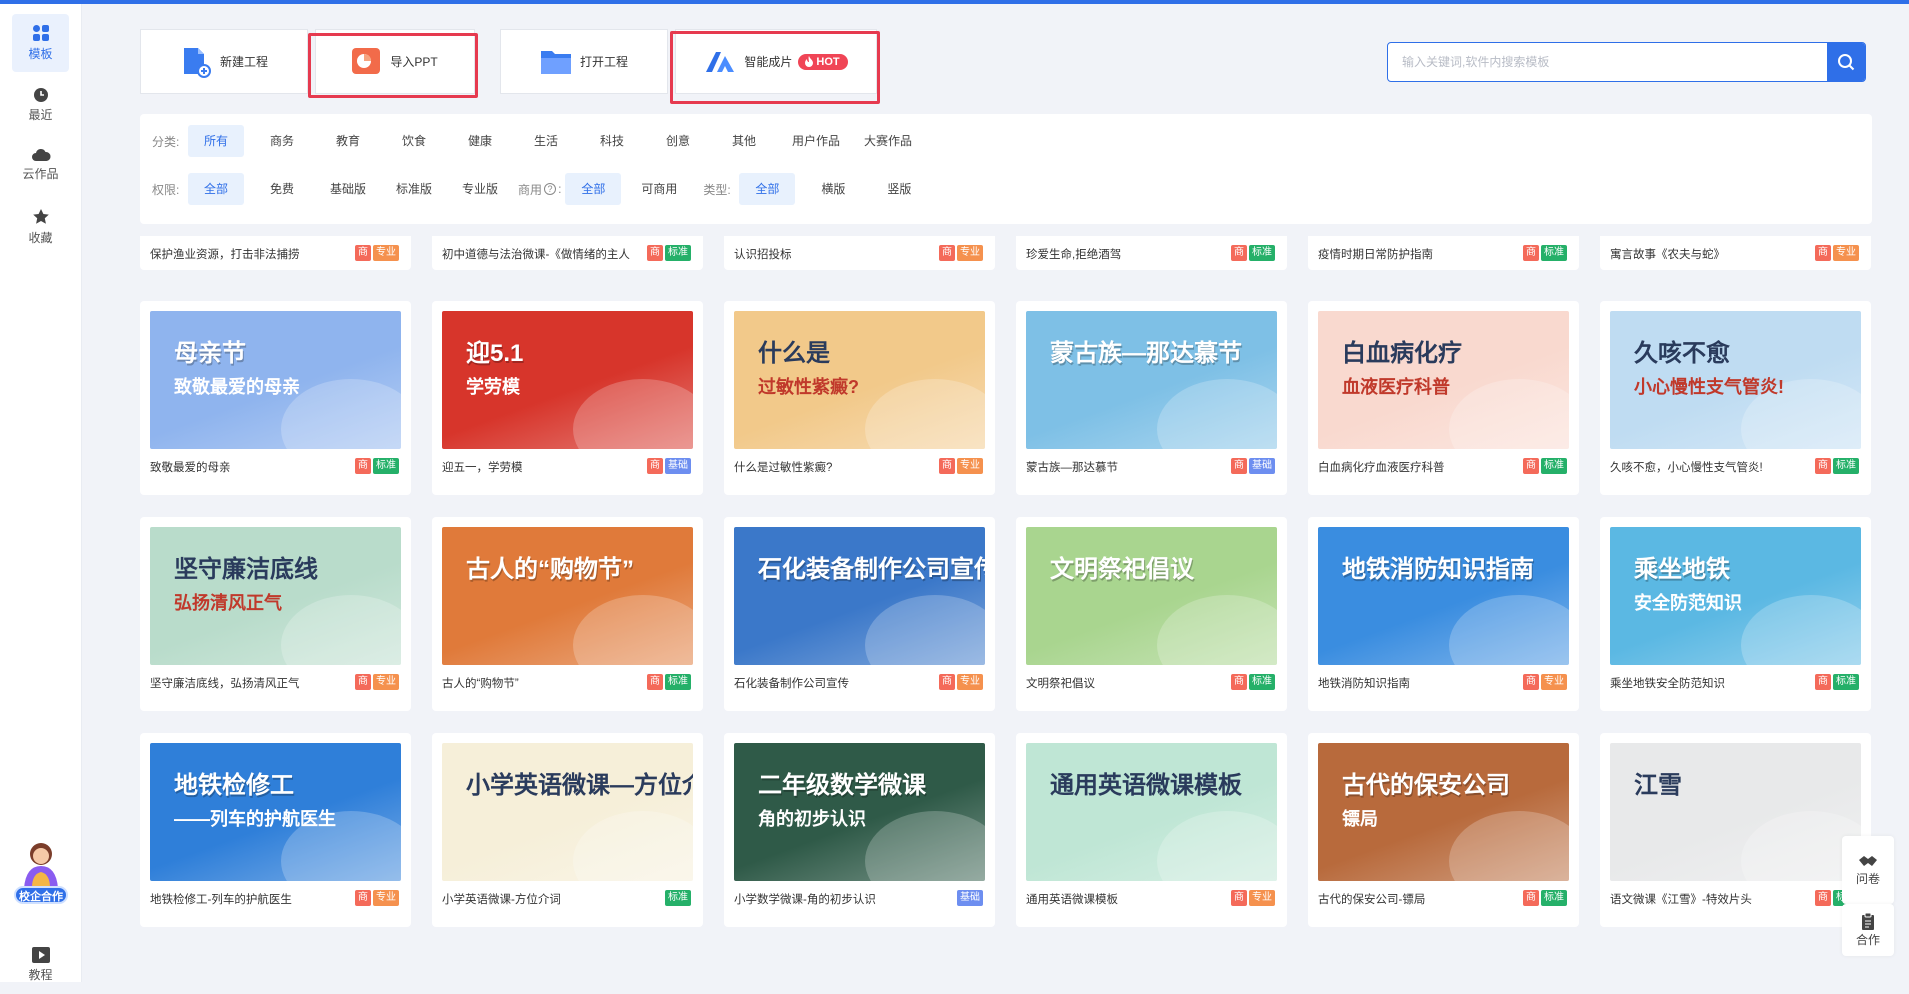 Image resolution: width=1909 pixels, height=994 pixels. I want to click on template-thumbnail: 小学英语微课—方位介词, so click(567, 812).